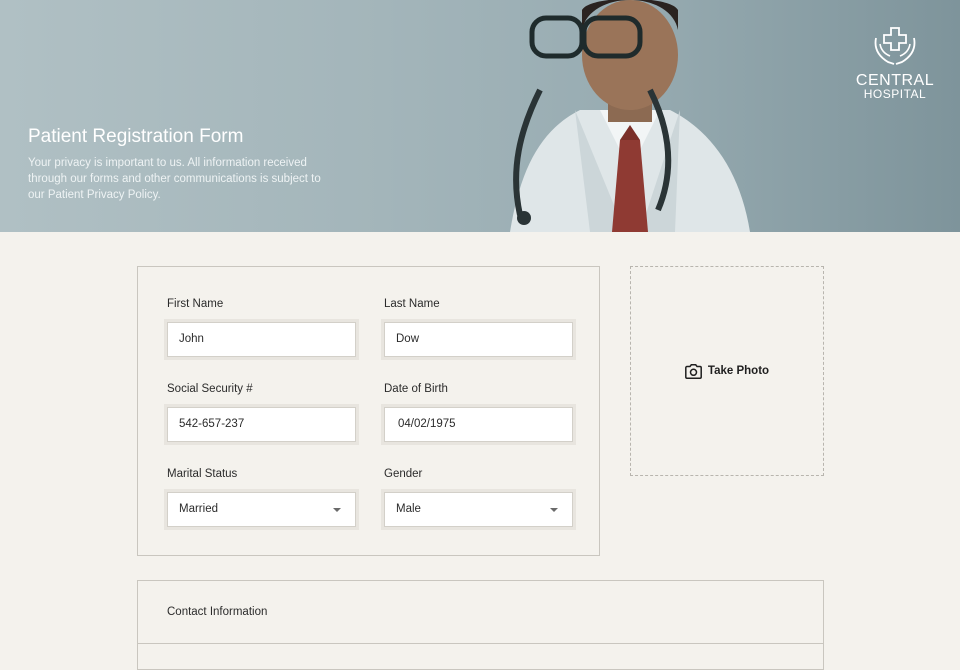  What do you see at coordinates (136, 136) in the screenshot?
I see `page-title: Patient Registration Form` at bounding box center [136, 136].